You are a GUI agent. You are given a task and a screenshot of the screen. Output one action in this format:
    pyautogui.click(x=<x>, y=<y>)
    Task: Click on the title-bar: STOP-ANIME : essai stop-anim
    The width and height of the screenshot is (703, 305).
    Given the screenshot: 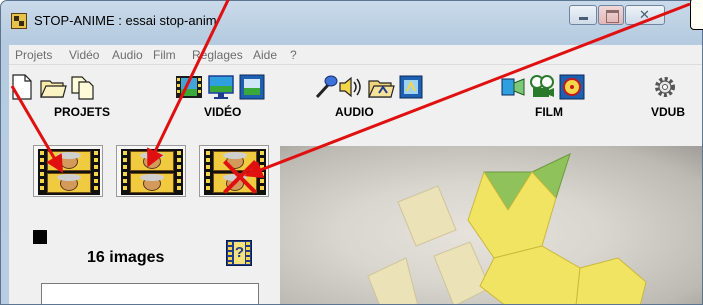 What is the action you would take?
    pyautogui.click(x=351, y=21)
    